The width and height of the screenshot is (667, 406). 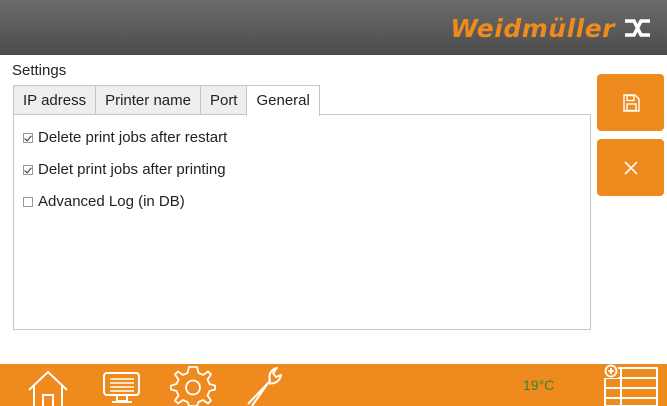 What do you see at coordinates (333, 27) in the screenshot?
I see `header-bar: Weidmüller` at bounding box center [333, 27].